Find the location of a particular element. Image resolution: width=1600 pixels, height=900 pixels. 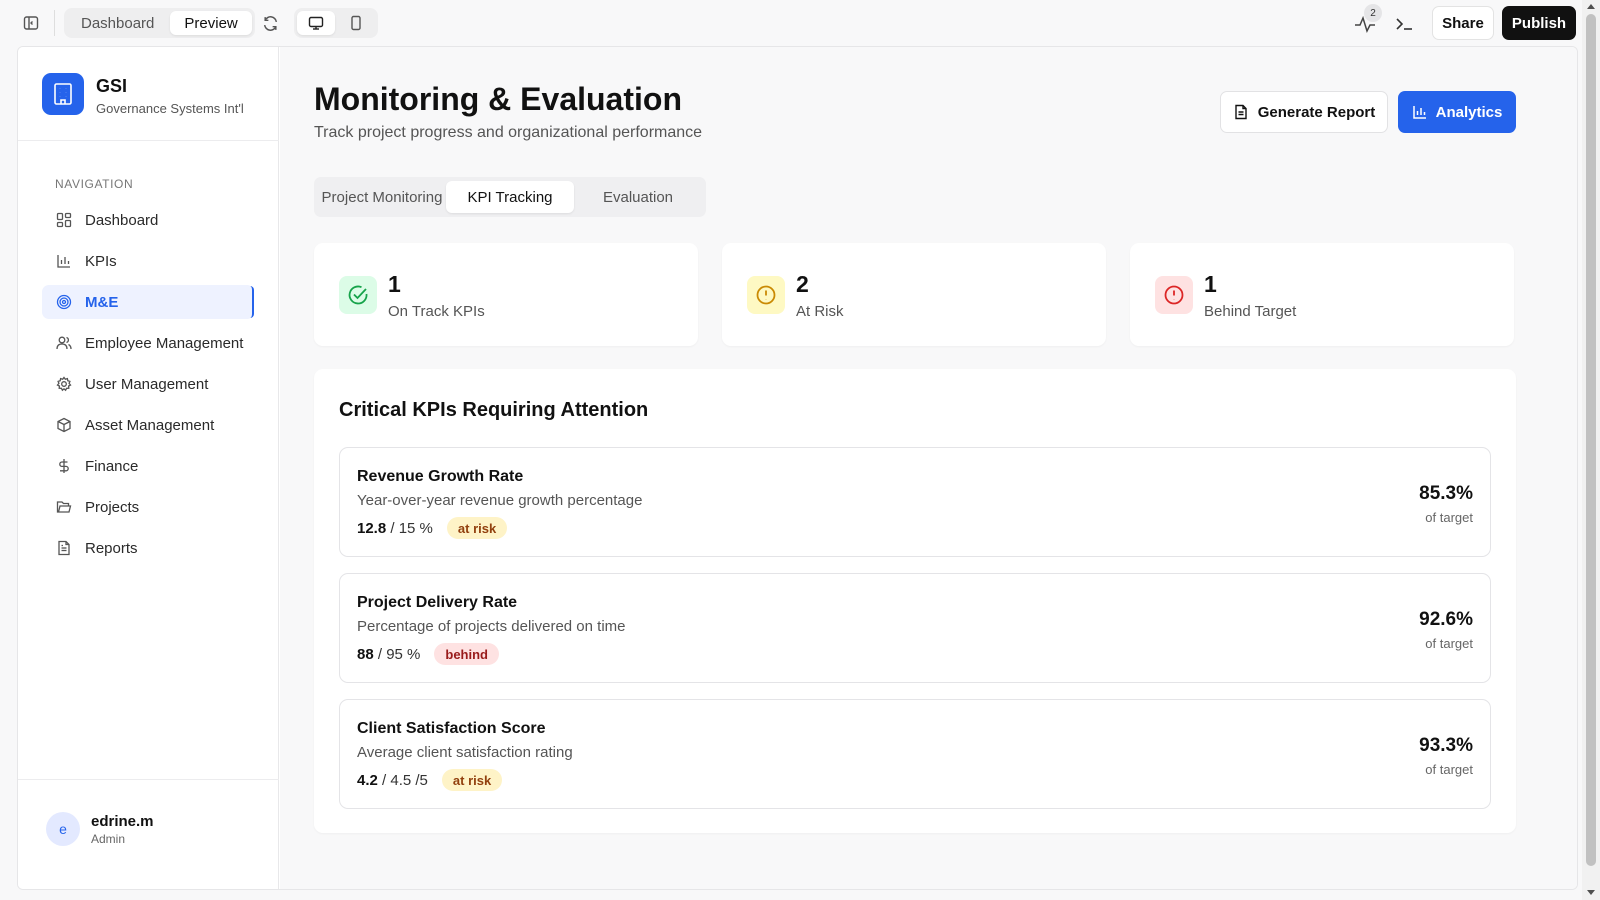

brand-header: GSI Governance Systems Int'l is located at coordinates (148, 94).